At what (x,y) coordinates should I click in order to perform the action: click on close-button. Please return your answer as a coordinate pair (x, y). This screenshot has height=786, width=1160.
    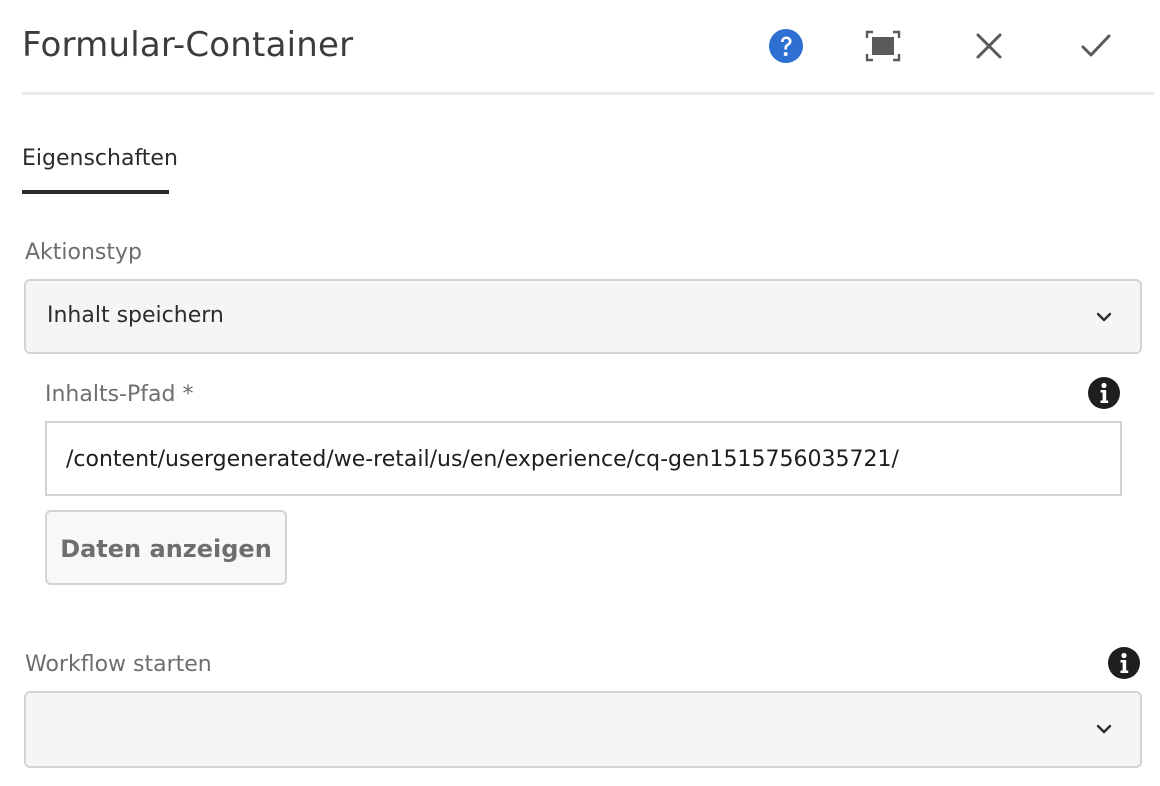
    Looking at the image, I should click on (989, 46).